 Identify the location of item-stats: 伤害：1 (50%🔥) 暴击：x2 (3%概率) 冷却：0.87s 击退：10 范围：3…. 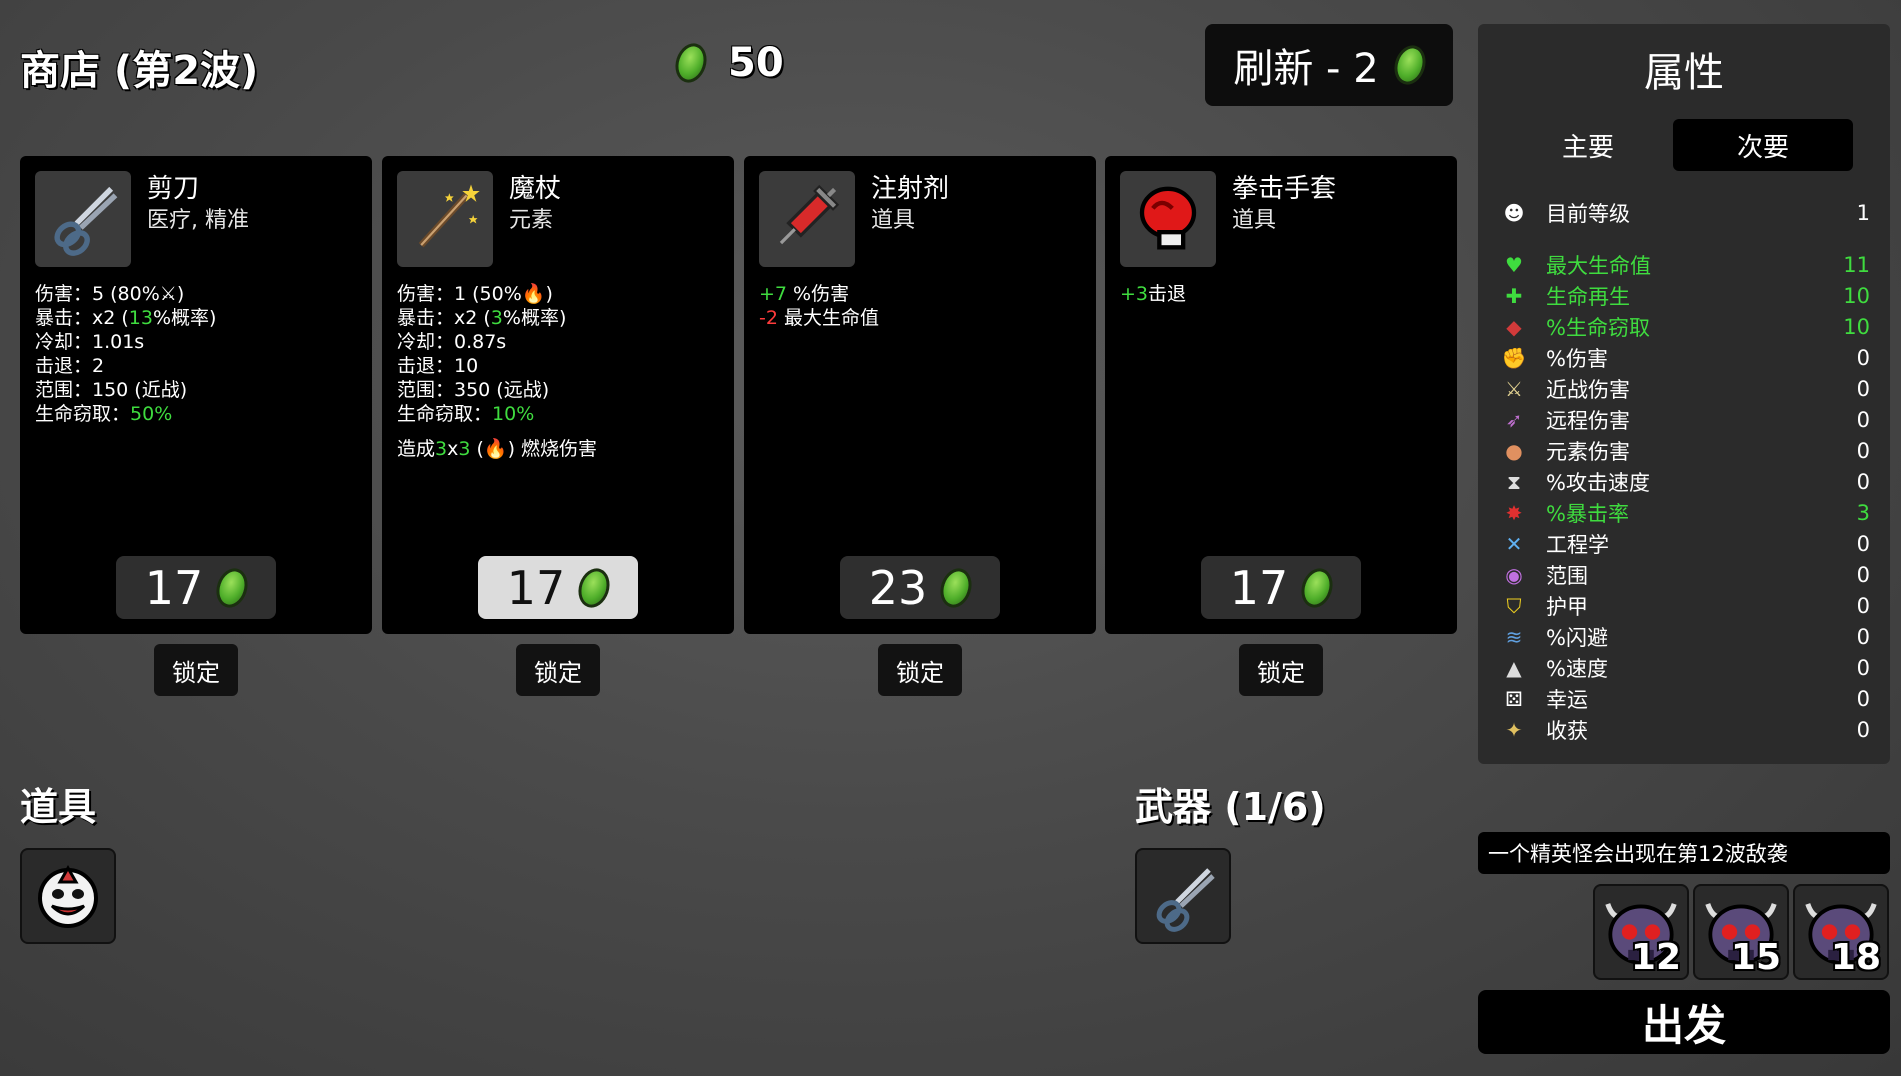
(481, 354).